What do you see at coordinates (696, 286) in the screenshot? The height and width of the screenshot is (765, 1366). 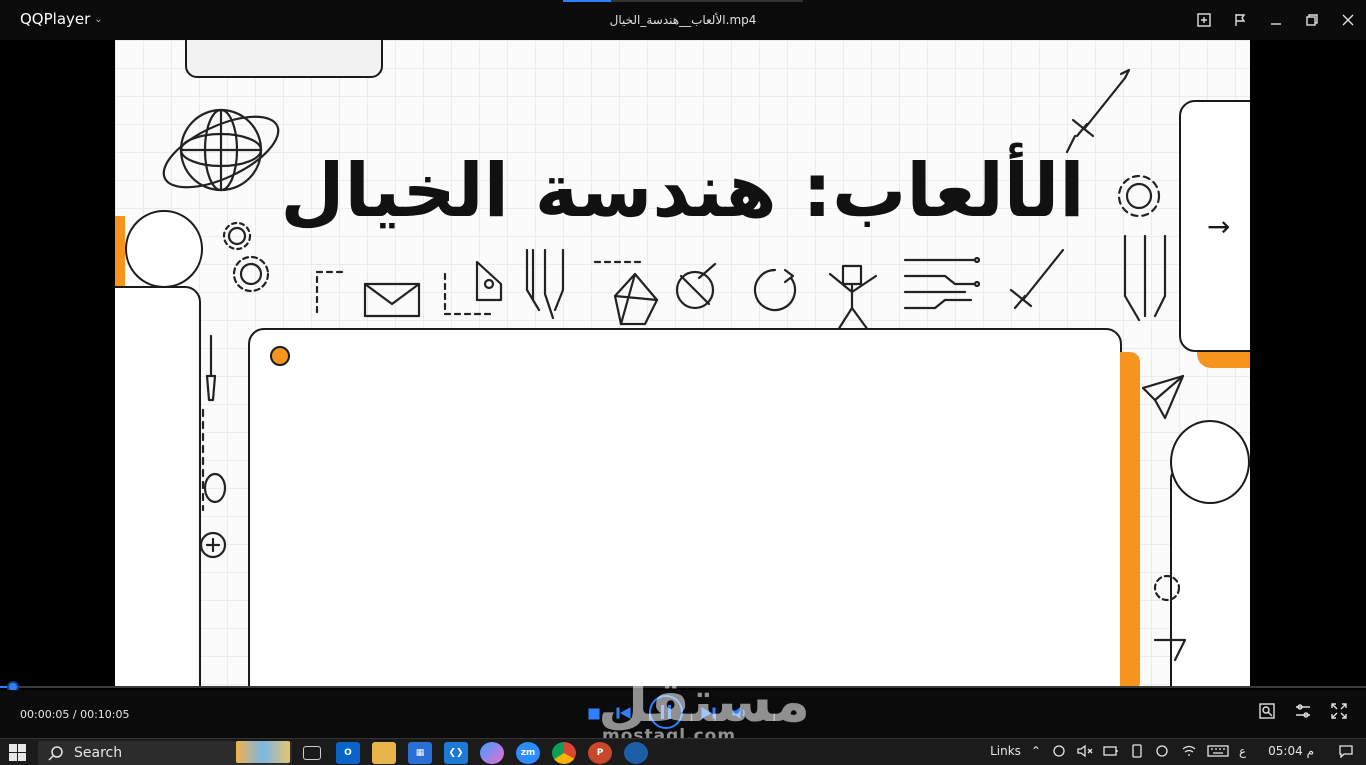 I see `compass-icon` at bounding box center [696, 286].